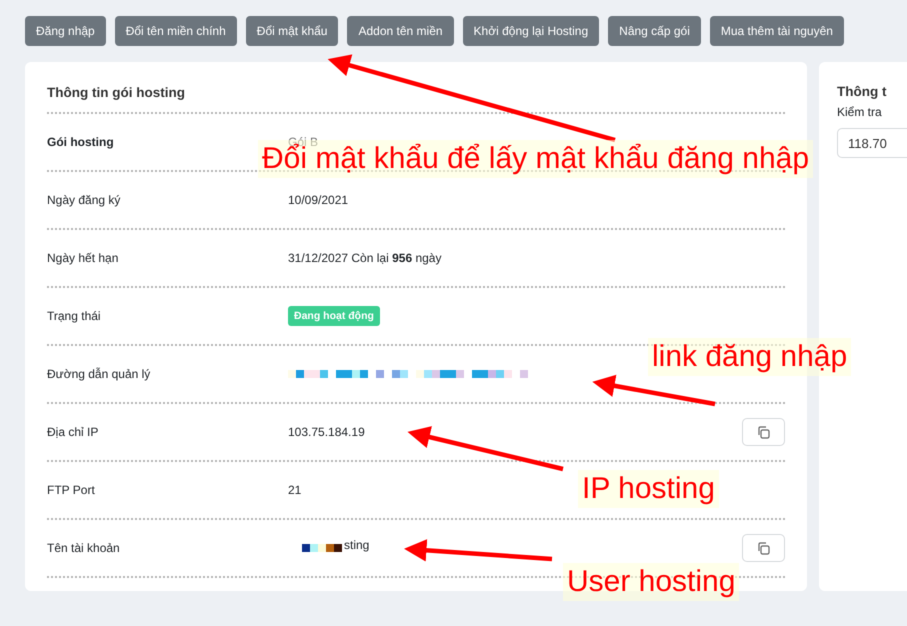  I want to click on annotation-text: link đăng nhập, so click(750, 357).